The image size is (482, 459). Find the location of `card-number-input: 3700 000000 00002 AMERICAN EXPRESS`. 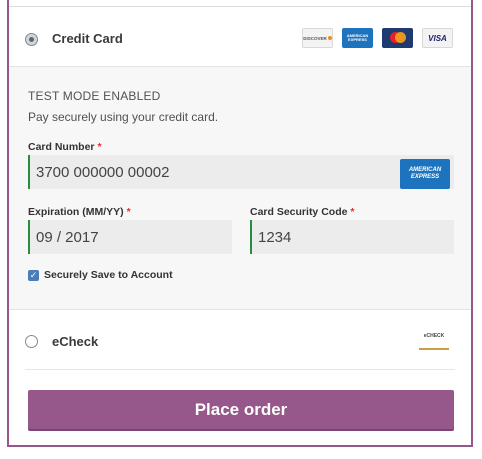

card-number-input: 3700 000000 00002 AMERICAN EXPRESS is located at coordinates (241, 172).